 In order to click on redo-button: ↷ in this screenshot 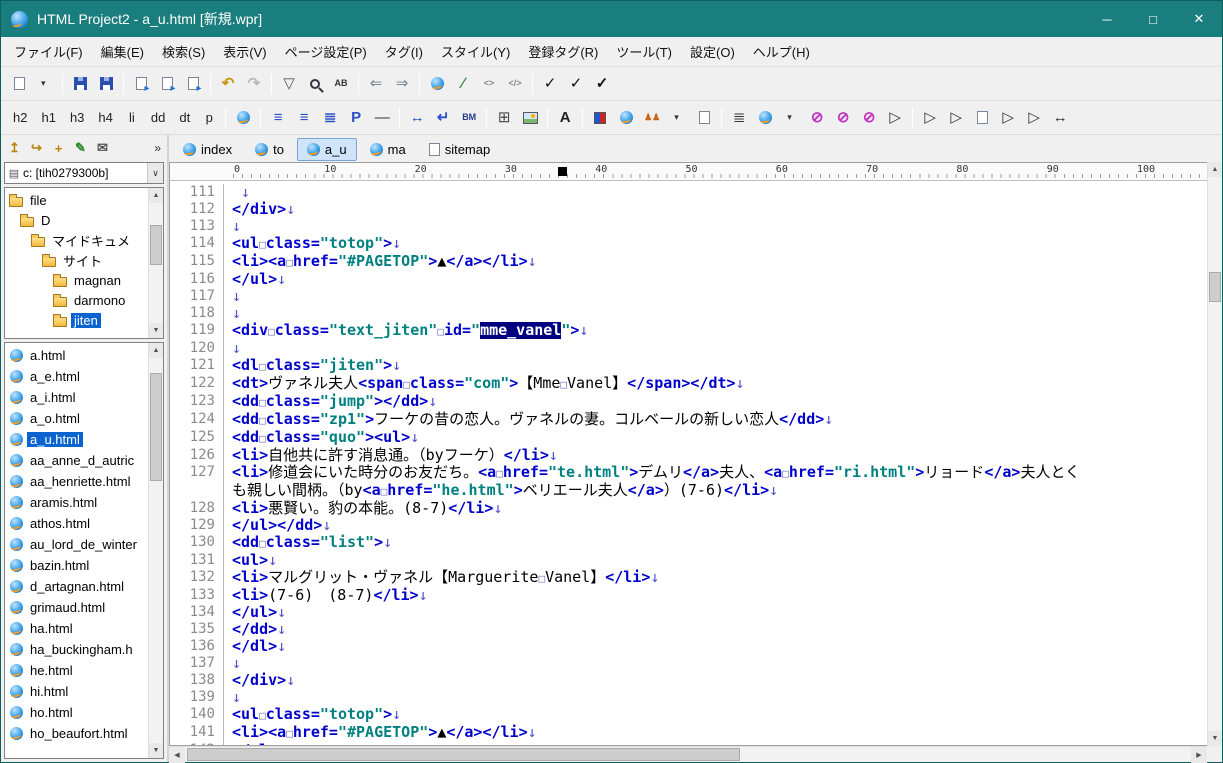, I will do `click(254, 84)`.